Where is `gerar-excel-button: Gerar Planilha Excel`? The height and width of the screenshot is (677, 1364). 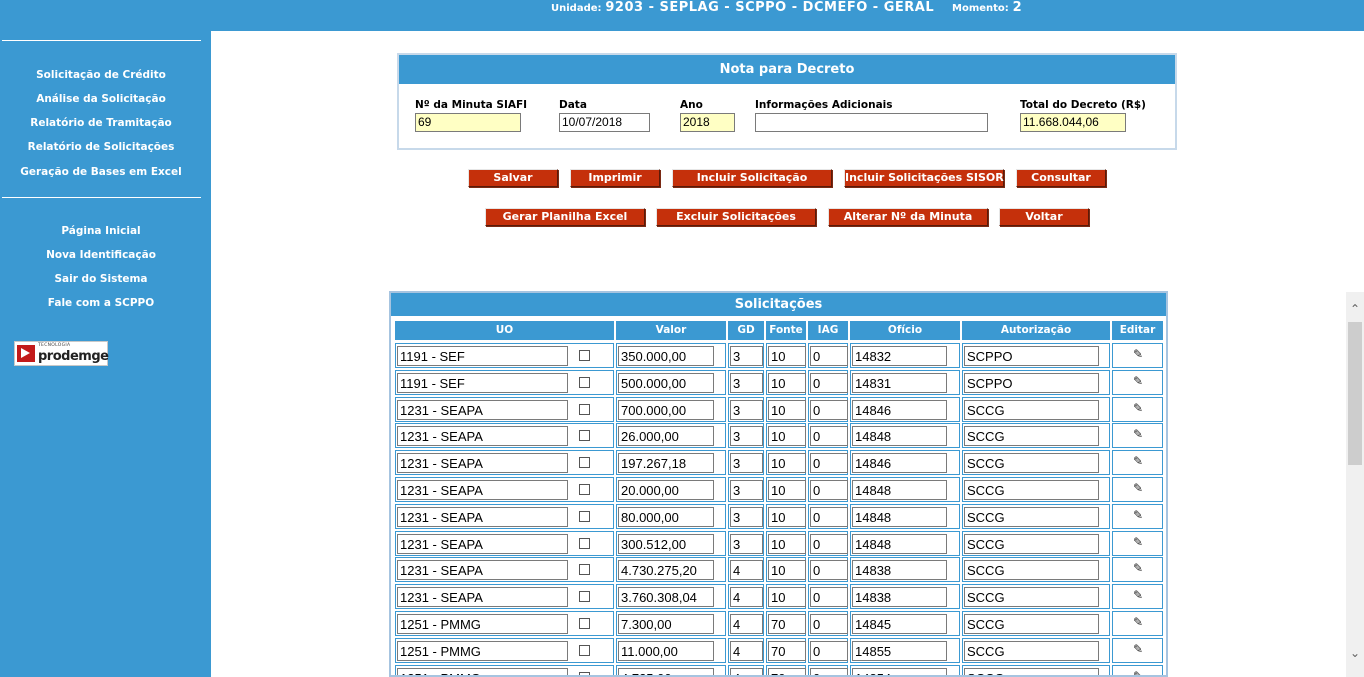 gerar-excel-button: Gerar Planilha Excel is located at coordinates (565, 217).